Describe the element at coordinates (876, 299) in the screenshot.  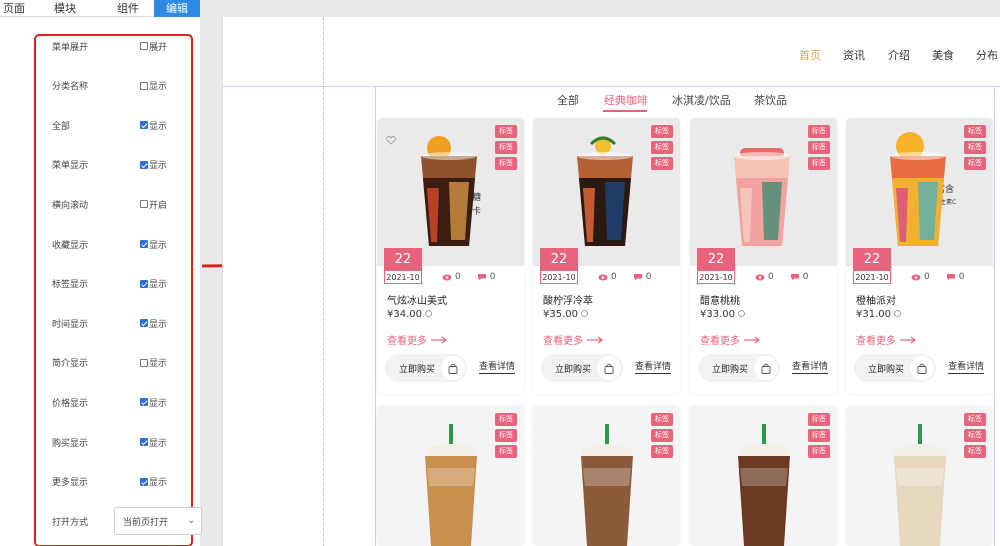
I see `product-title: 橙柚派对` at that location.